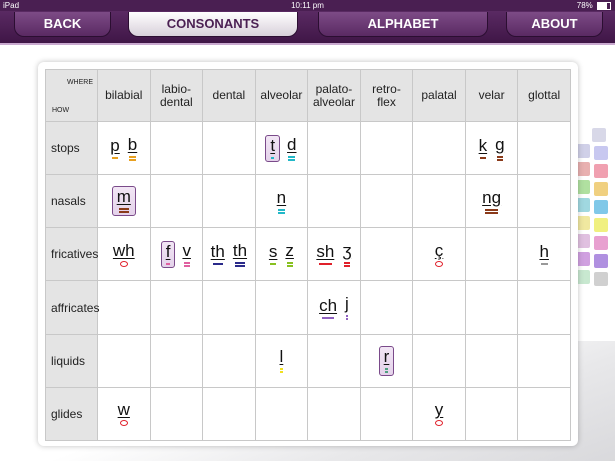 This screenshot has height=461, width=615. Describe the element at coordinates (334, 201) in the screenshot. I see `cell-nasals-palato-alveolar` at that location.